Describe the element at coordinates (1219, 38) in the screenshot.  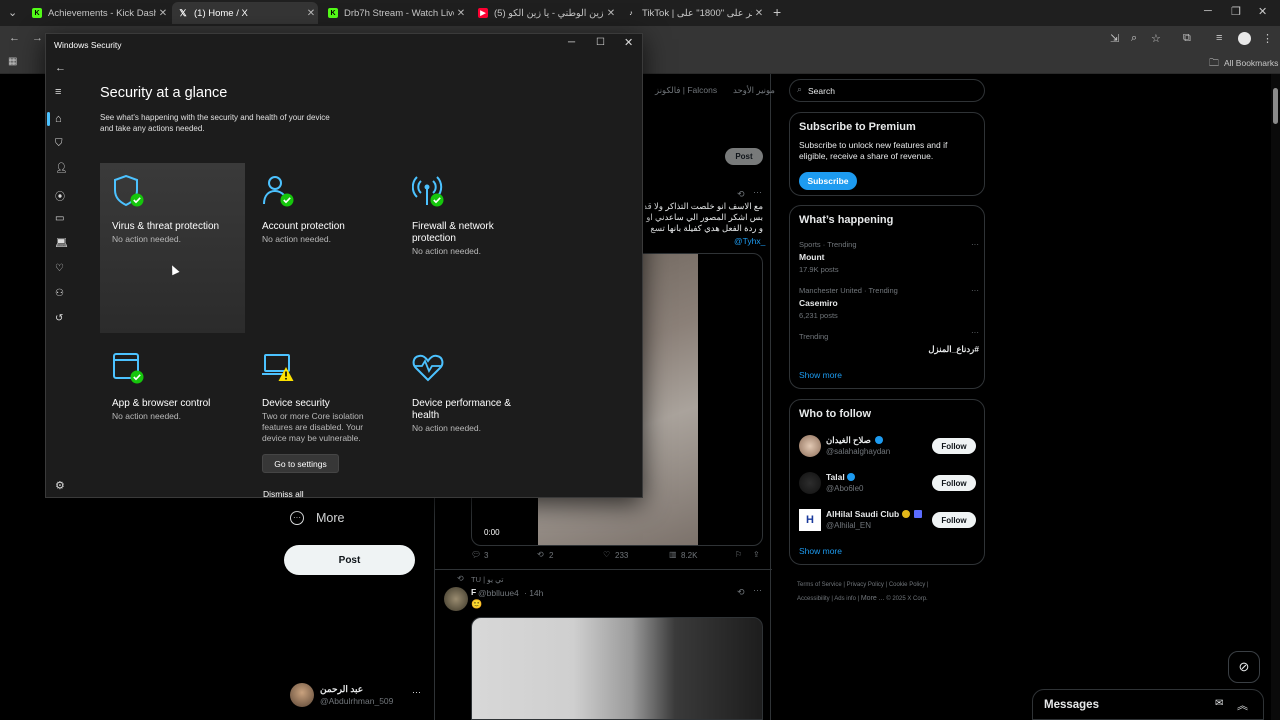
I see `media-control-icon: ≡` at that location.